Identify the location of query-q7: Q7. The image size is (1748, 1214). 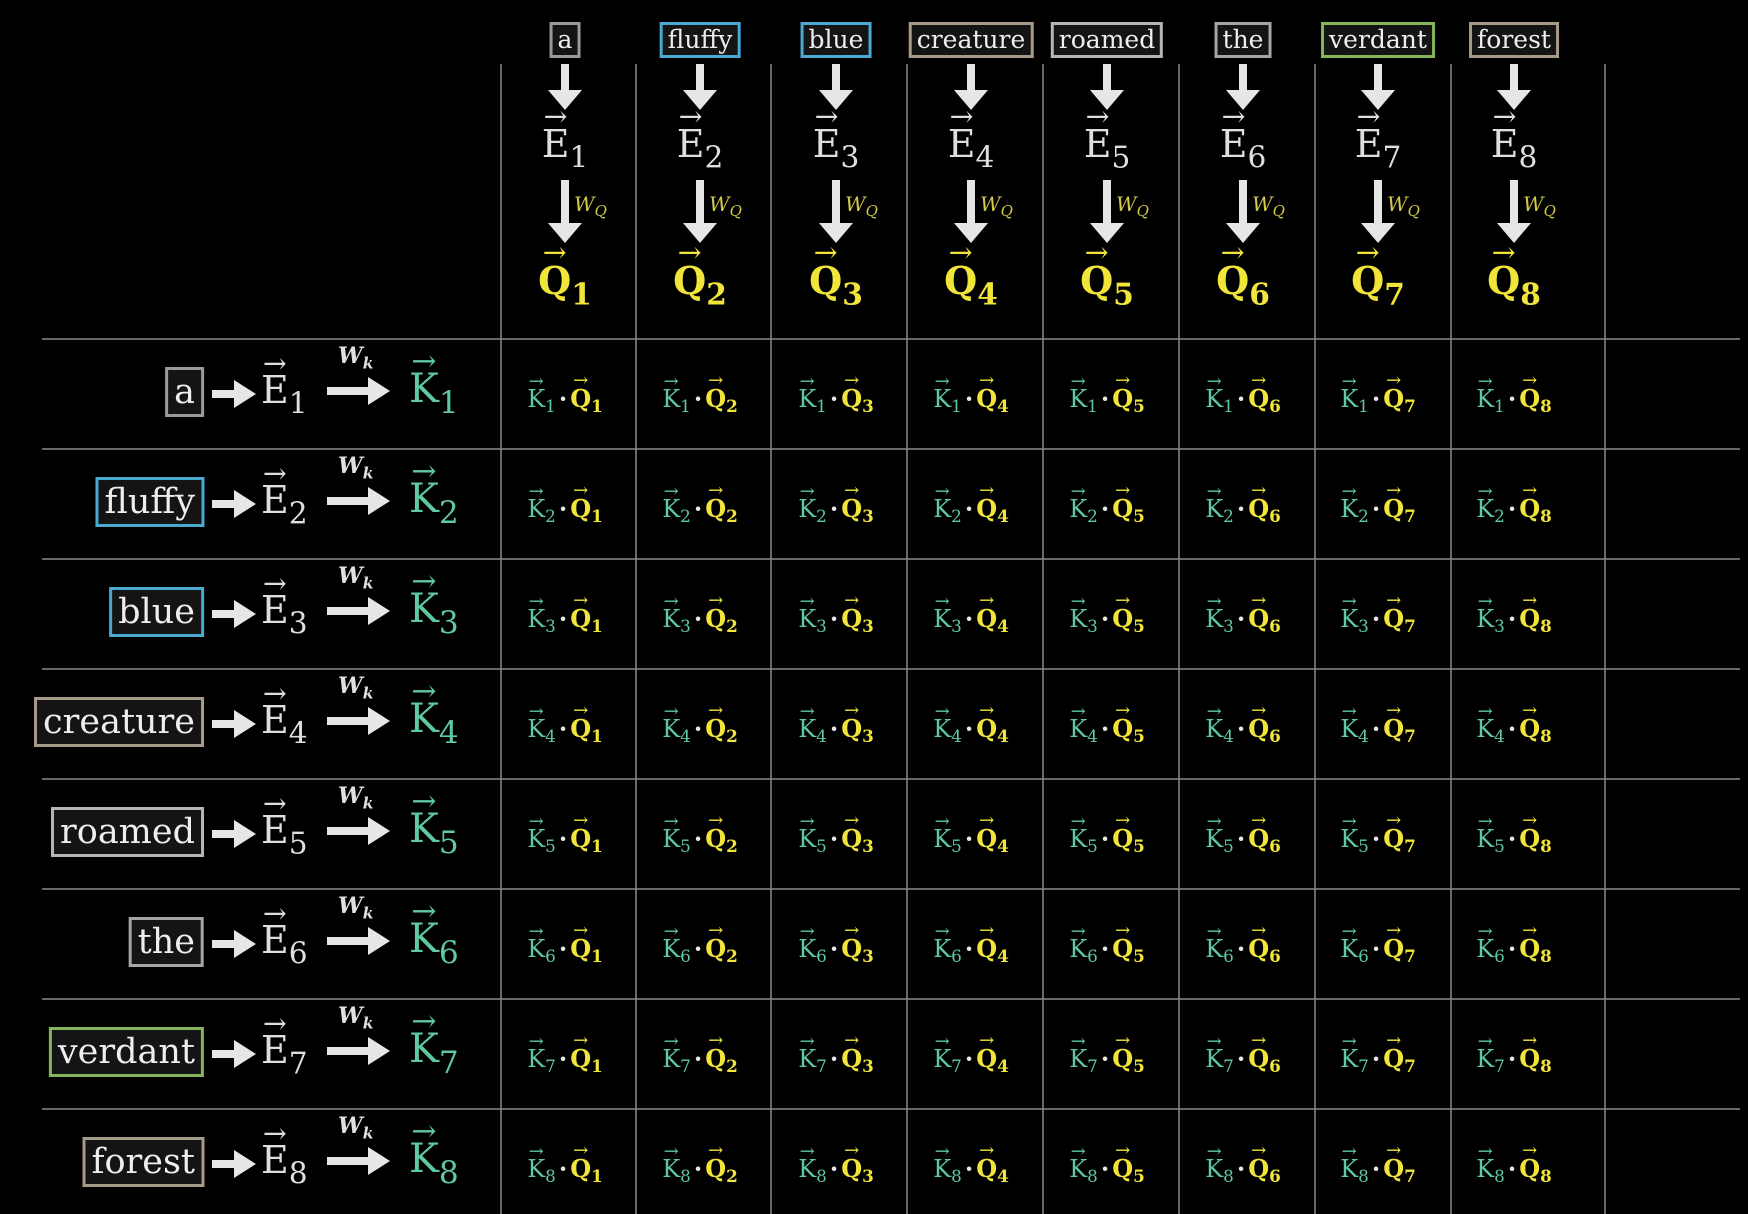
(1378, 284).